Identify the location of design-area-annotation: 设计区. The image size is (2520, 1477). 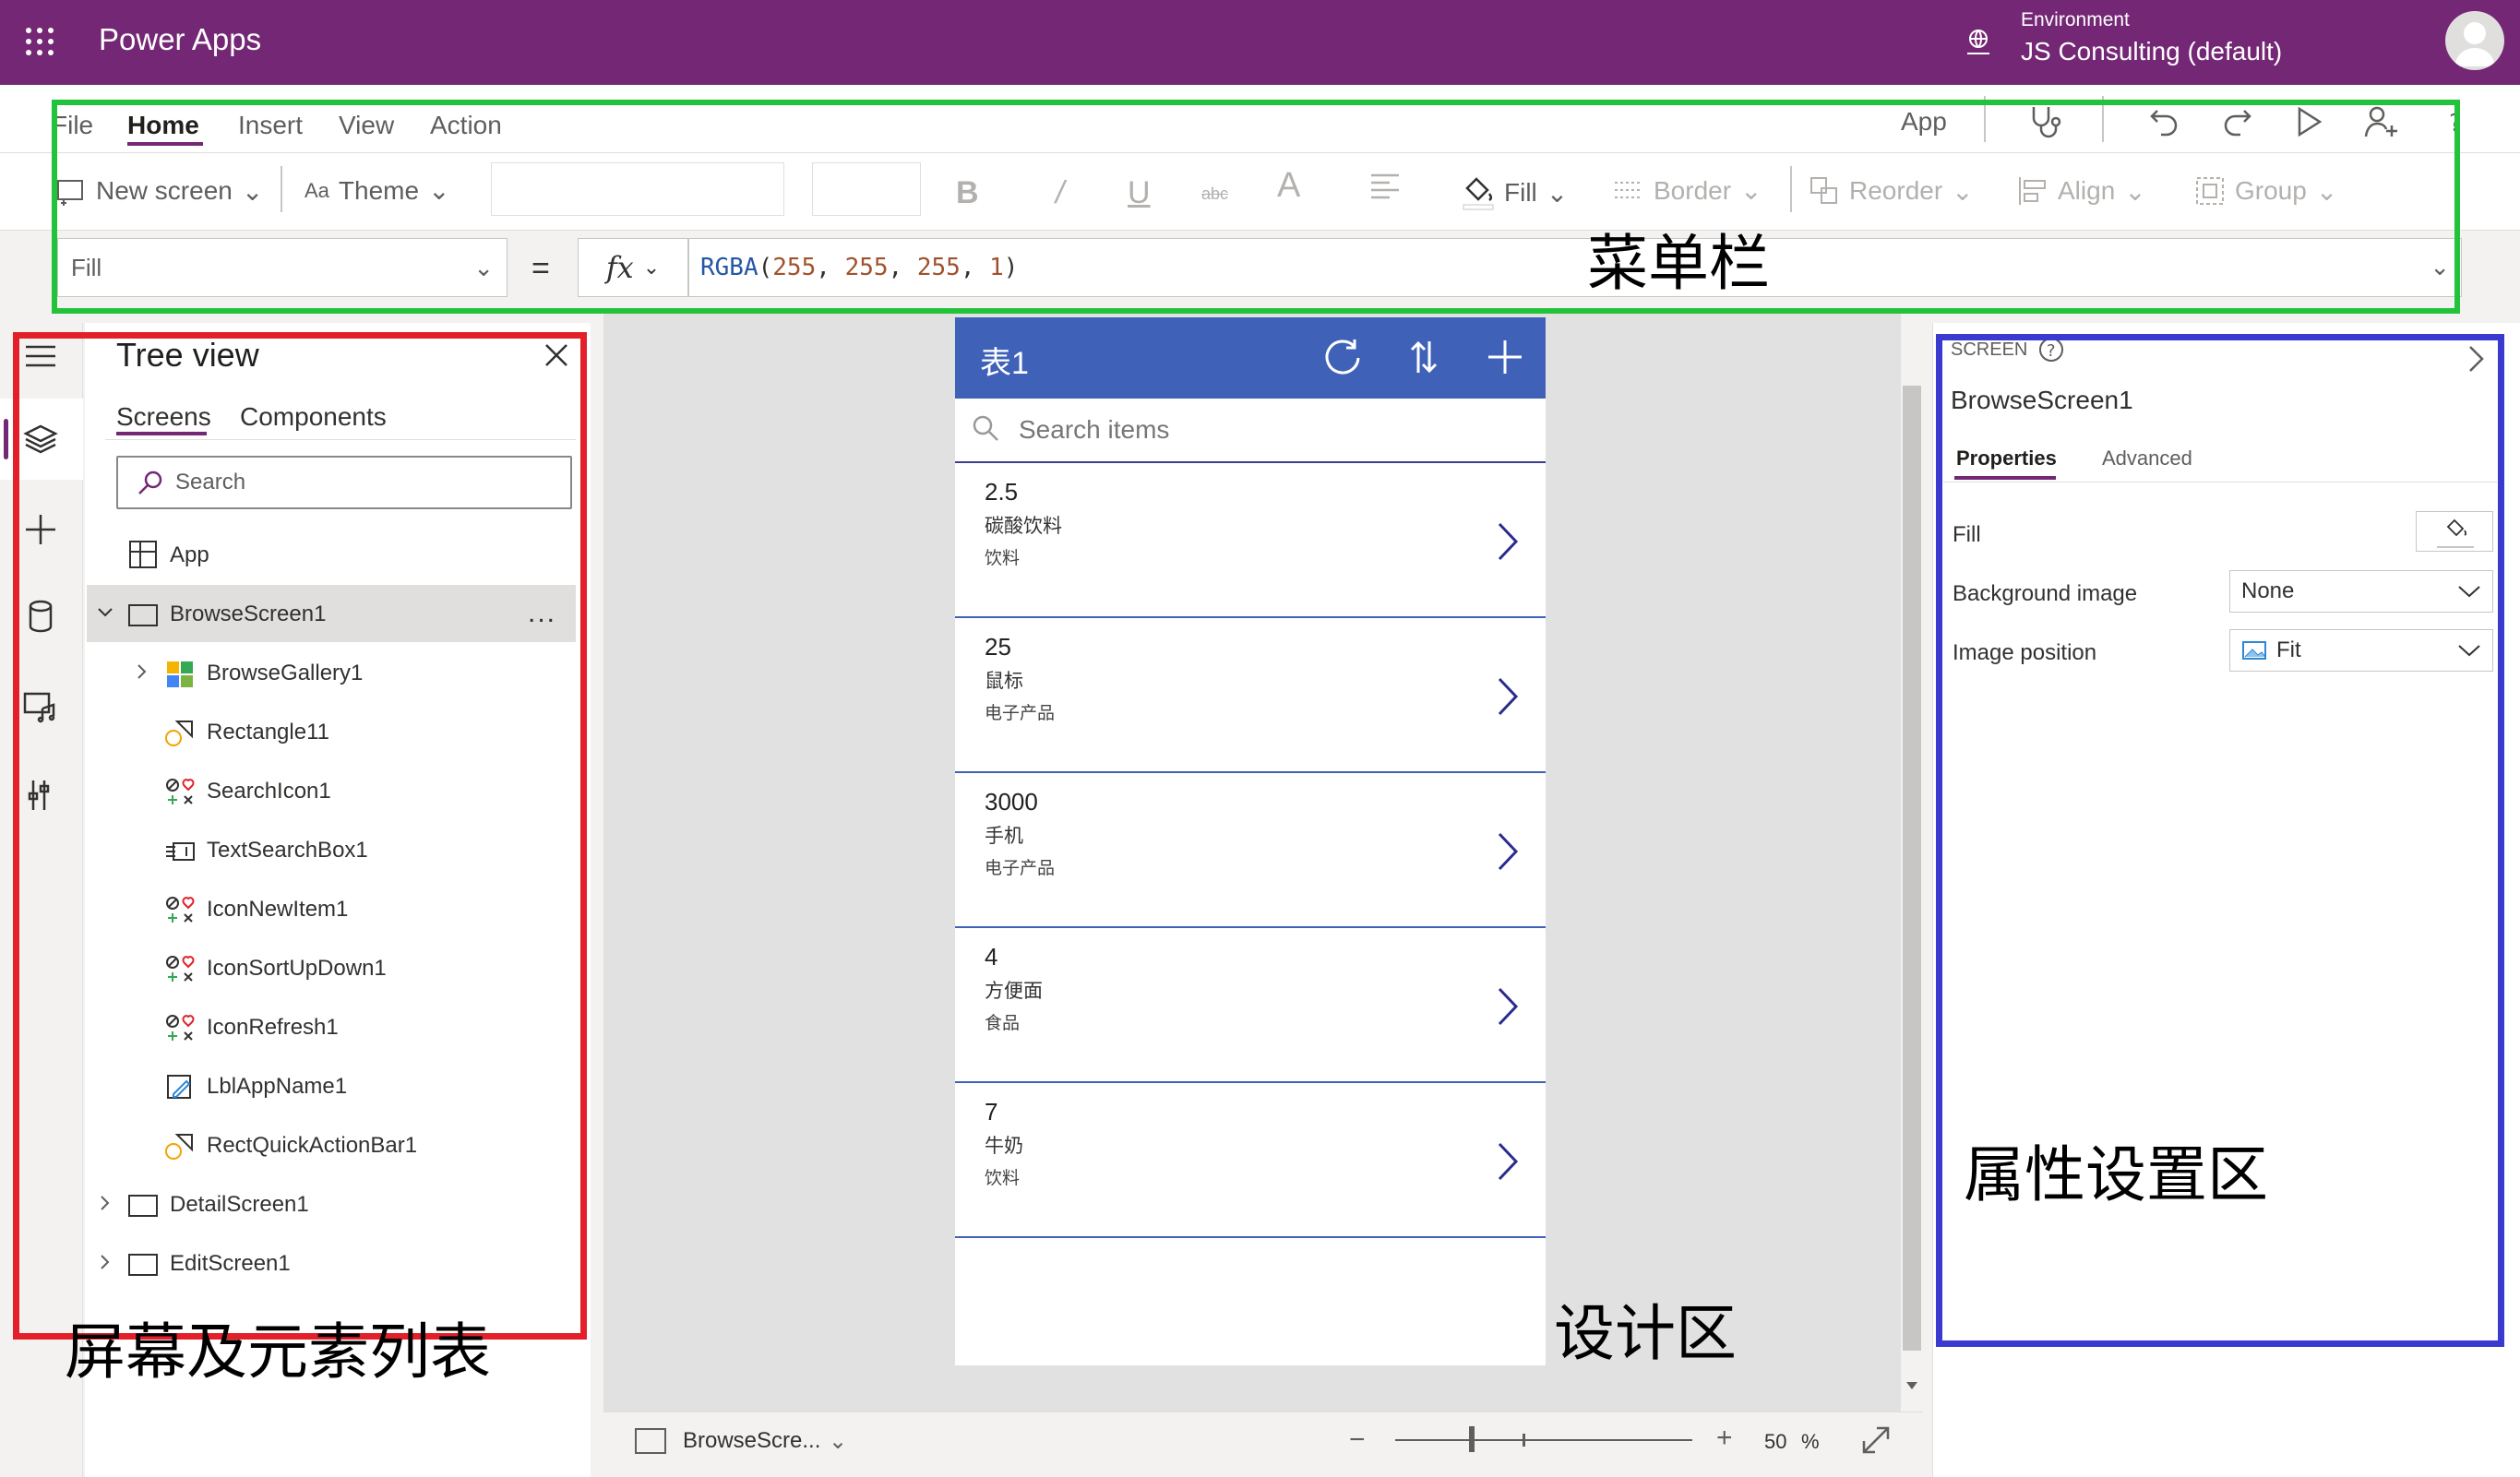
(1645, 1333).